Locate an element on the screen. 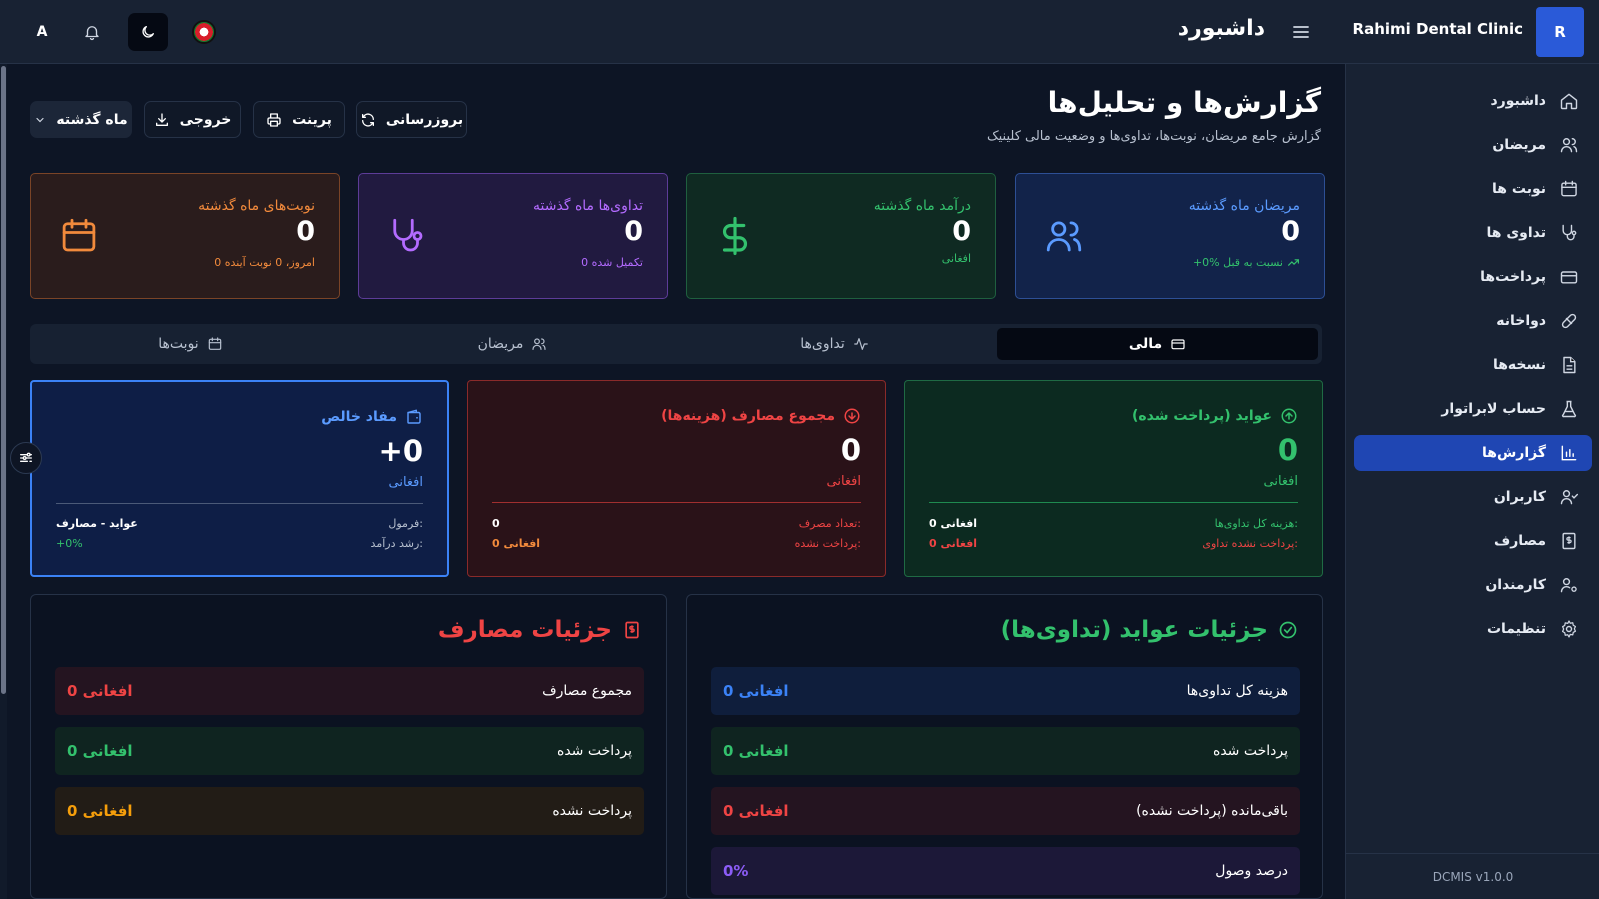 The image size is (1599, 899). net-profit-unit: افغانی is located at coordinates (405, 482).